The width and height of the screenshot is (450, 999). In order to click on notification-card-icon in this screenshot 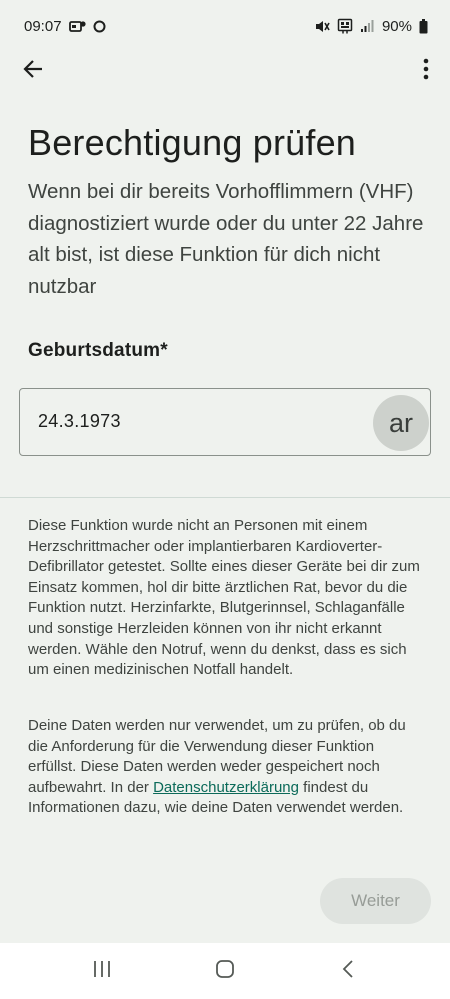, I will do `click(77, 26)`.